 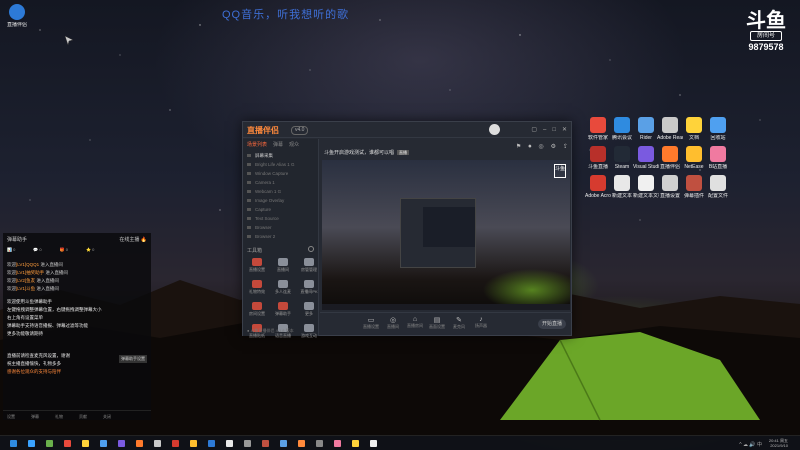 I want to click on tool-button: 直播设置, so click(x=257, y=266).